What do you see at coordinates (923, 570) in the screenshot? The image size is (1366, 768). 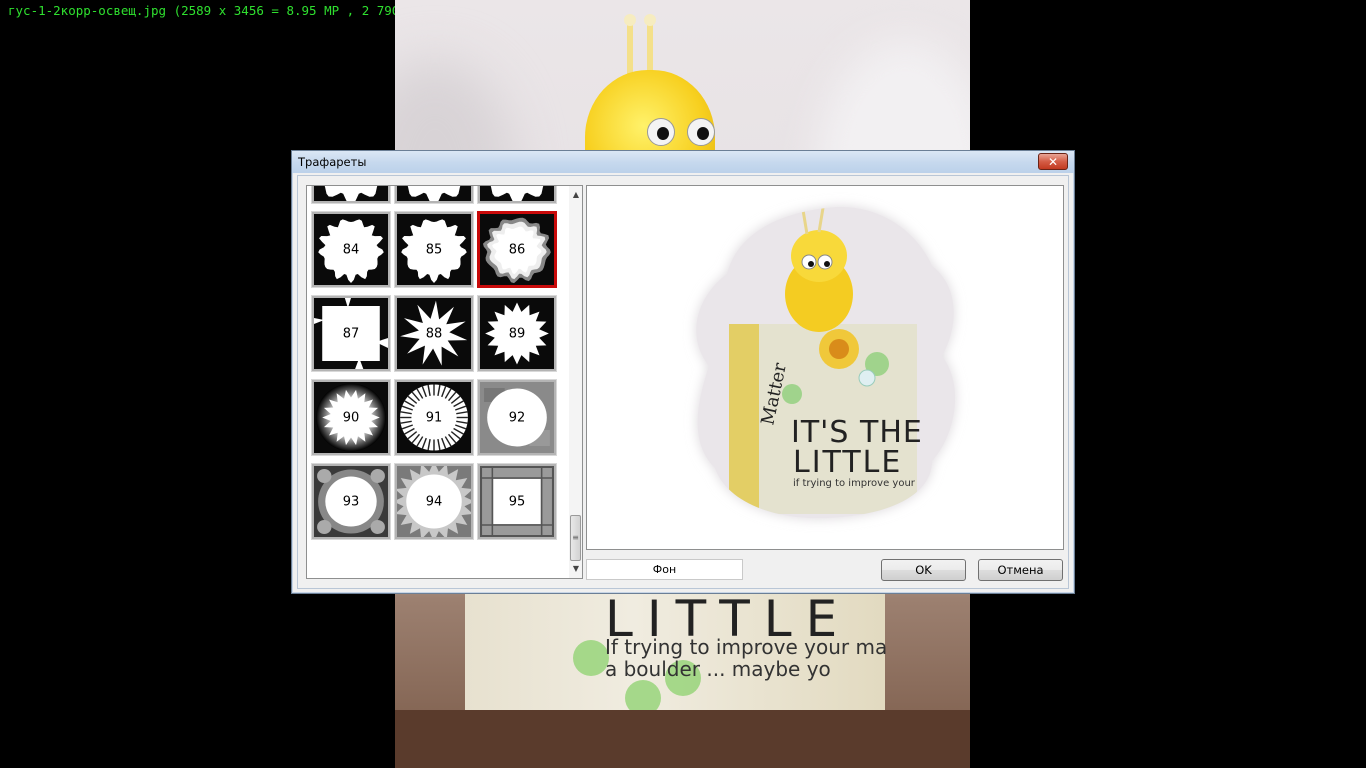 I see `ok-button: OK` at bounding box center [923, 570].